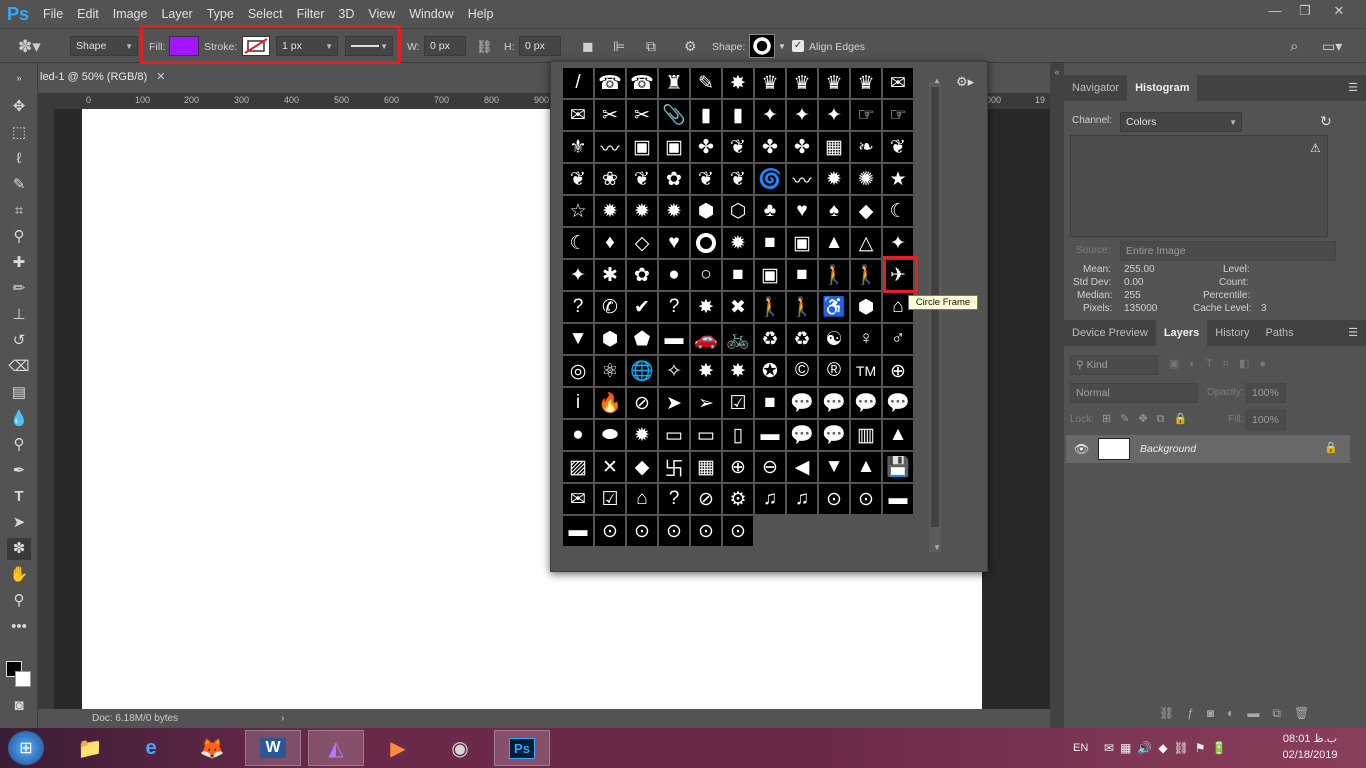 Image resolution: width=1366 pixels, height=768 pixels. I want to click on height-field: 0 px, so click(540, 46).